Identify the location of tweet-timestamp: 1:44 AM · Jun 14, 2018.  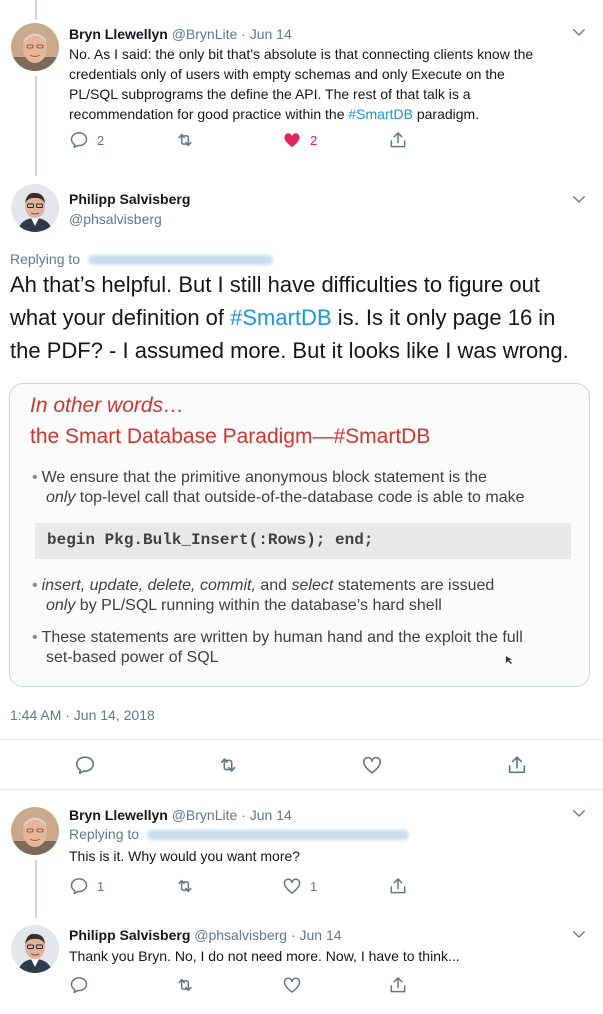
(82, 715).